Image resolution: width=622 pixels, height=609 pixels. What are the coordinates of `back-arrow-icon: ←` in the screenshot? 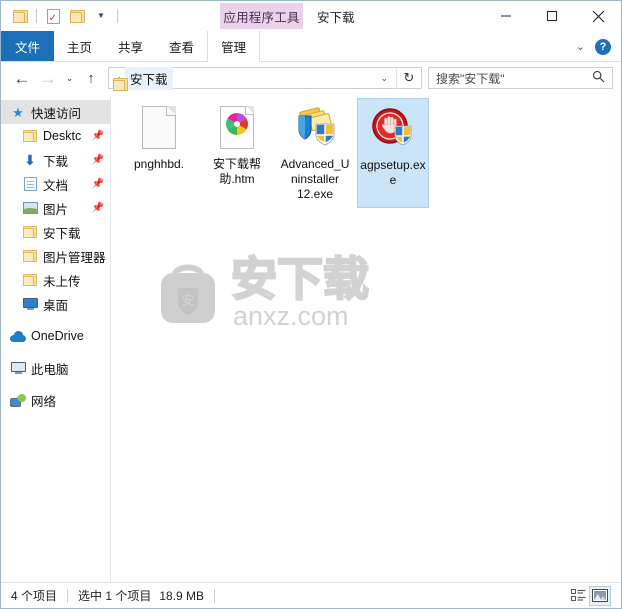 It's located at (22, 78).